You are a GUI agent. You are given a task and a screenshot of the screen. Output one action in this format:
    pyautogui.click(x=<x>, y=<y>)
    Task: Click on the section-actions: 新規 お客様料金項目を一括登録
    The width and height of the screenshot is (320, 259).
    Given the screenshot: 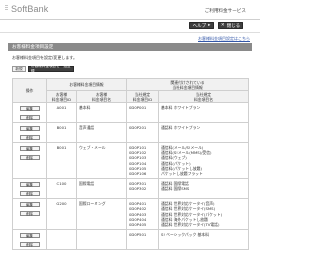 What is the action you would take?
    pyautogui.click(x=43, y=68)
    